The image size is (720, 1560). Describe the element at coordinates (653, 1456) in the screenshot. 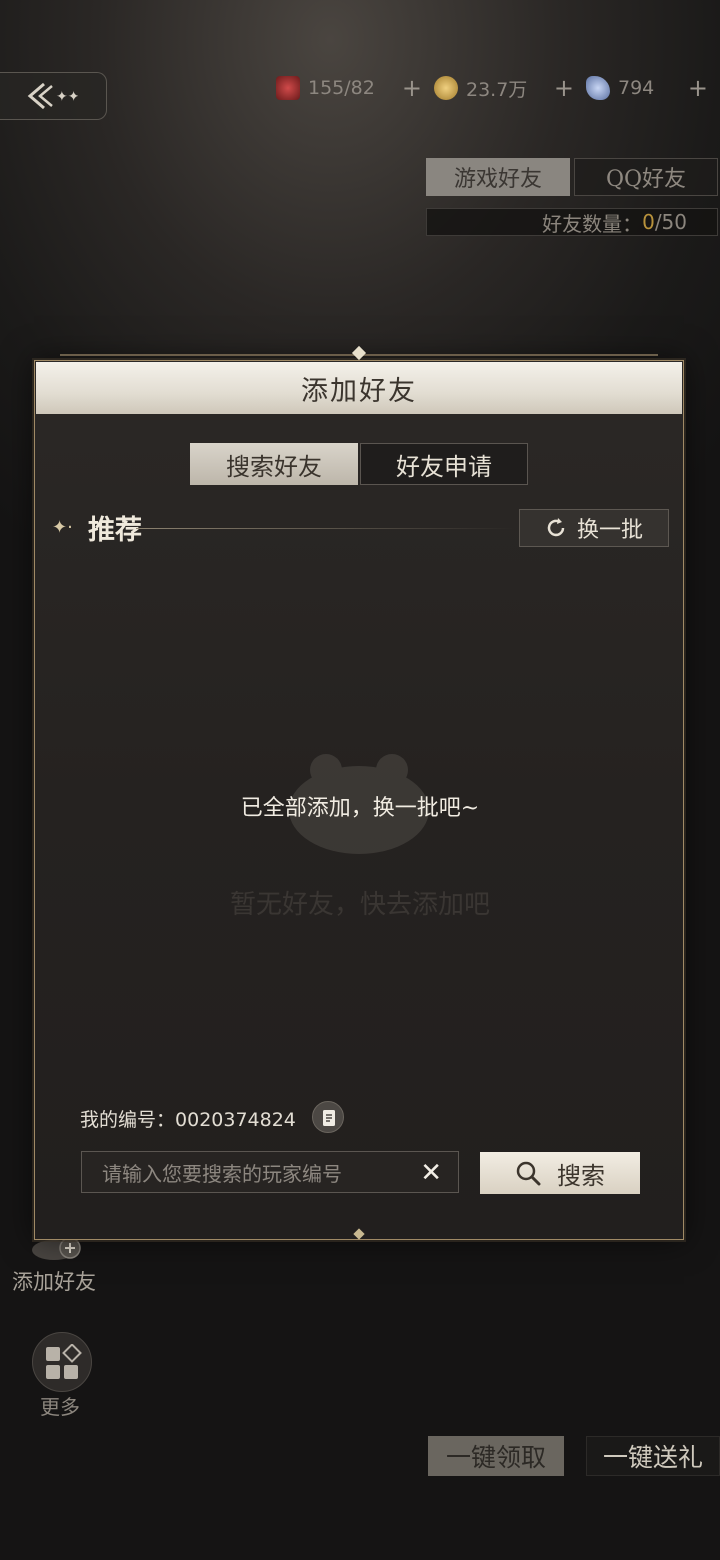

I see `gift-all-button: 一键送礼` at that location.